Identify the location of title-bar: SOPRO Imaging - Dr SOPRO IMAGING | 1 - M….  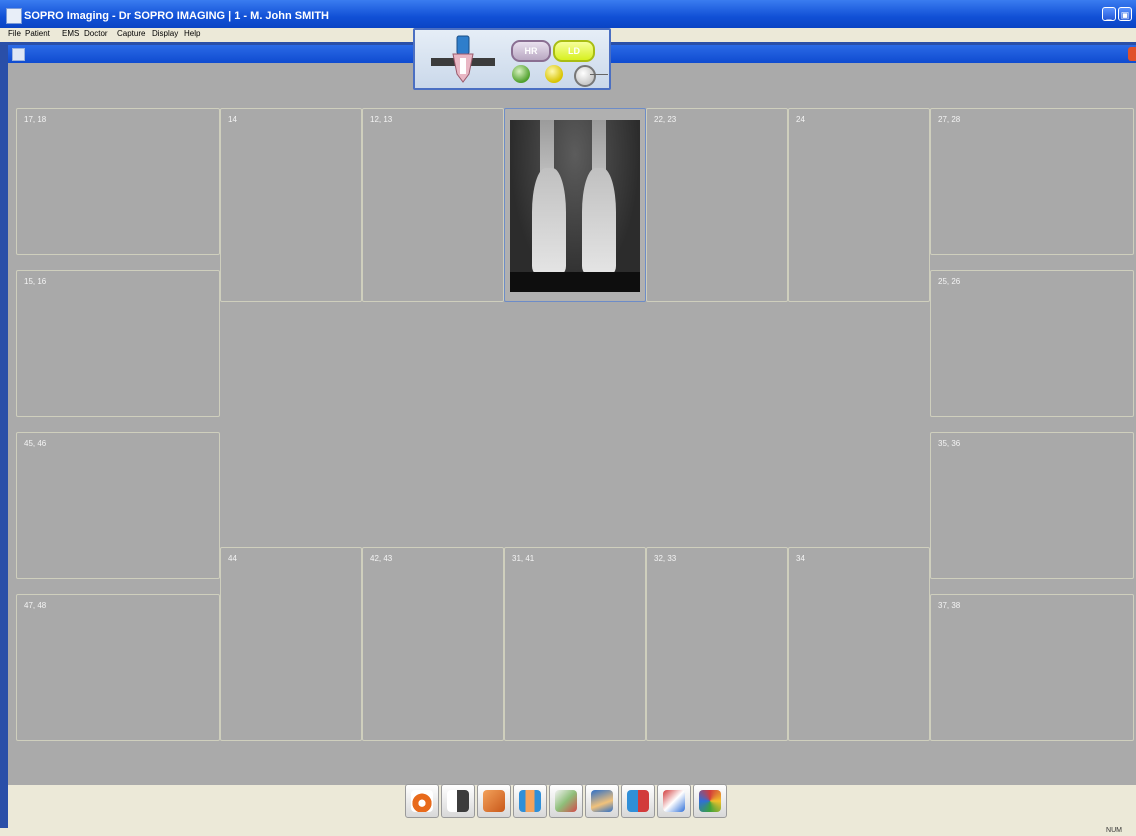
(568, 14).